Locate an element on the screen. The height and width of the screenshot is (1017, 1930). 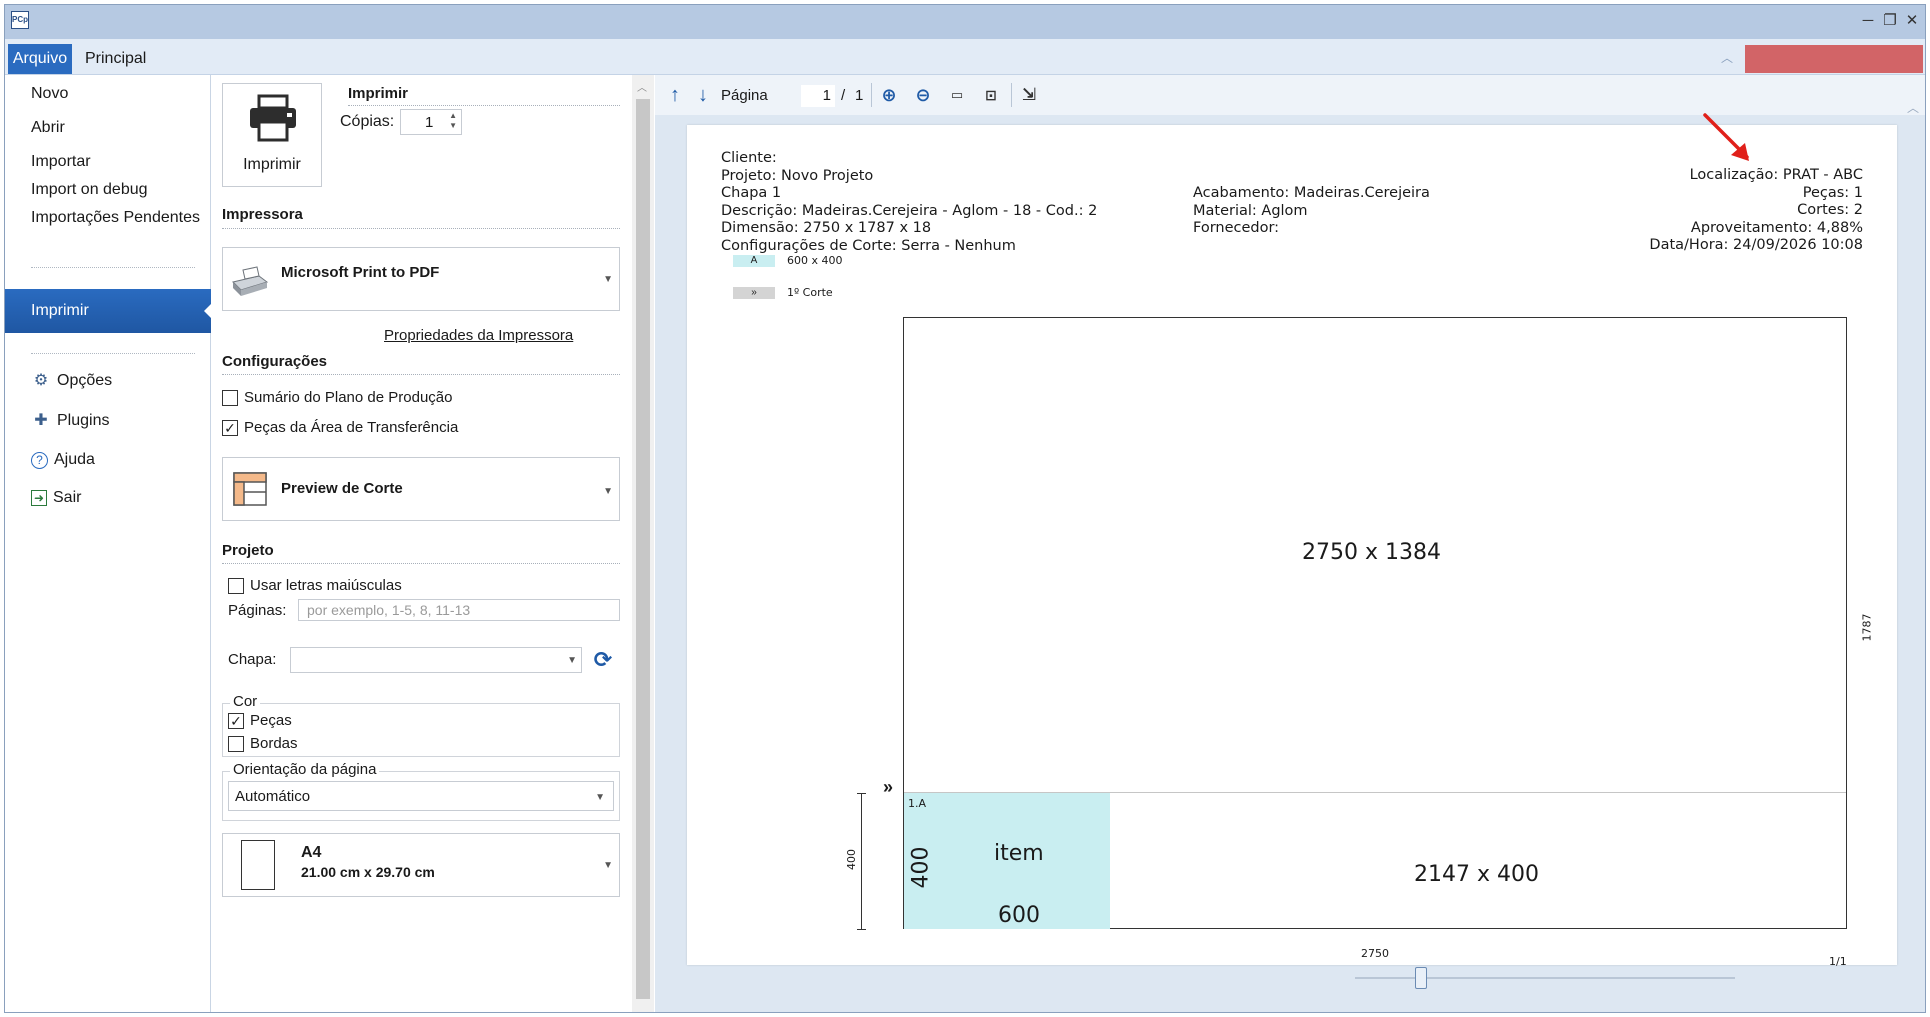
nav-plugins-label: Plugins is located at coordinates (83, 420).